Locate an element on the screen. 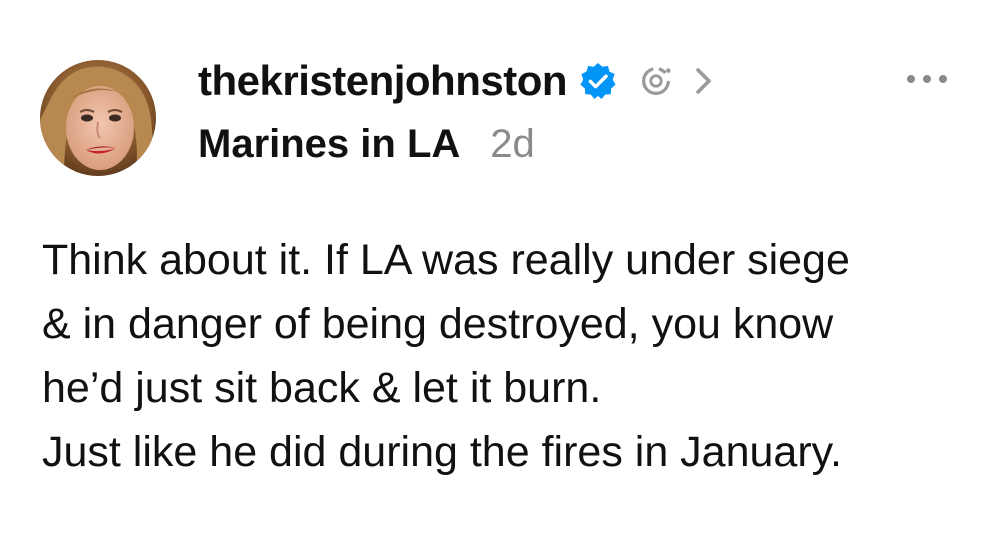 The image size is (1000, 550). author-username: thekristenjohnston is located at coordinates (383, 81).